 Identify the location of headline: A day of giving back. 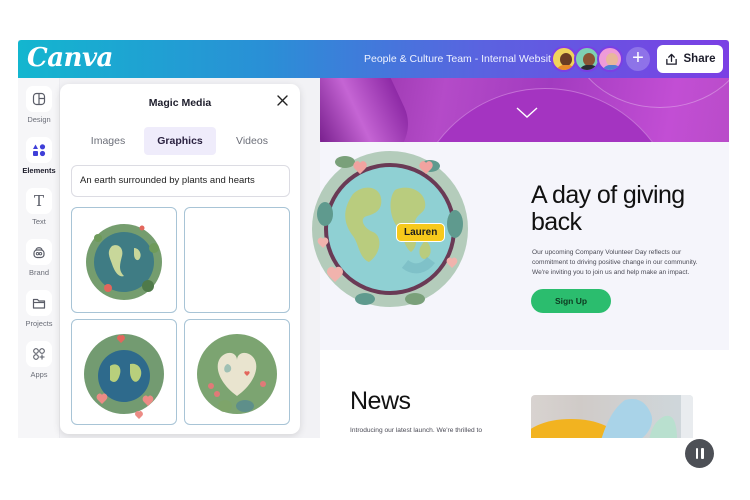
(621, 209).